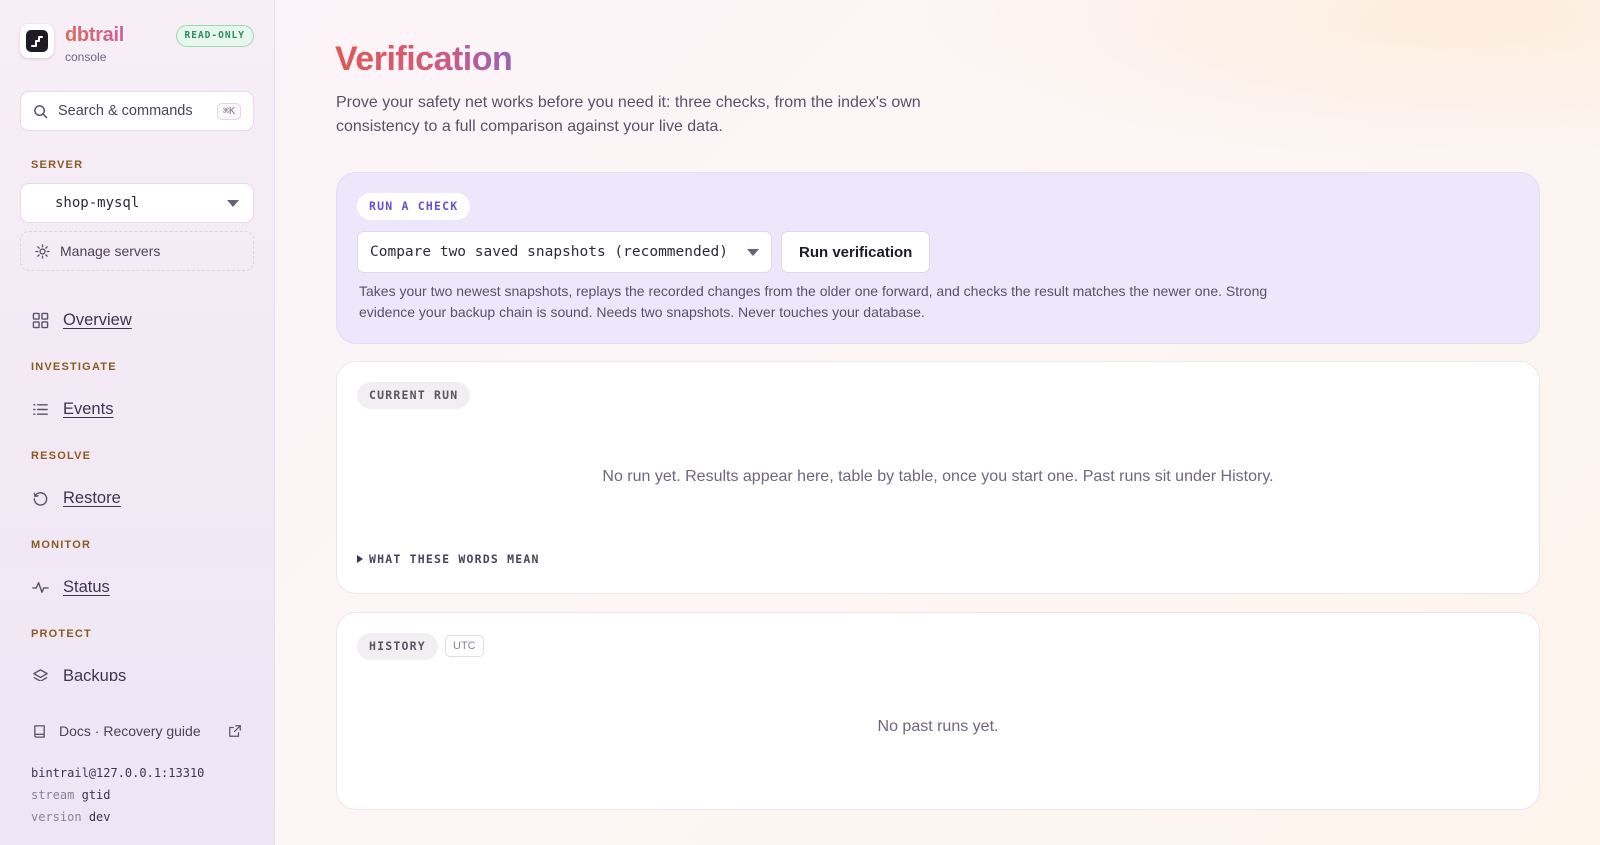 The height and width of the screenshot is (845, 1600). I want to click on section-label-investigate: INVESTIGATE, so click(74, 367).